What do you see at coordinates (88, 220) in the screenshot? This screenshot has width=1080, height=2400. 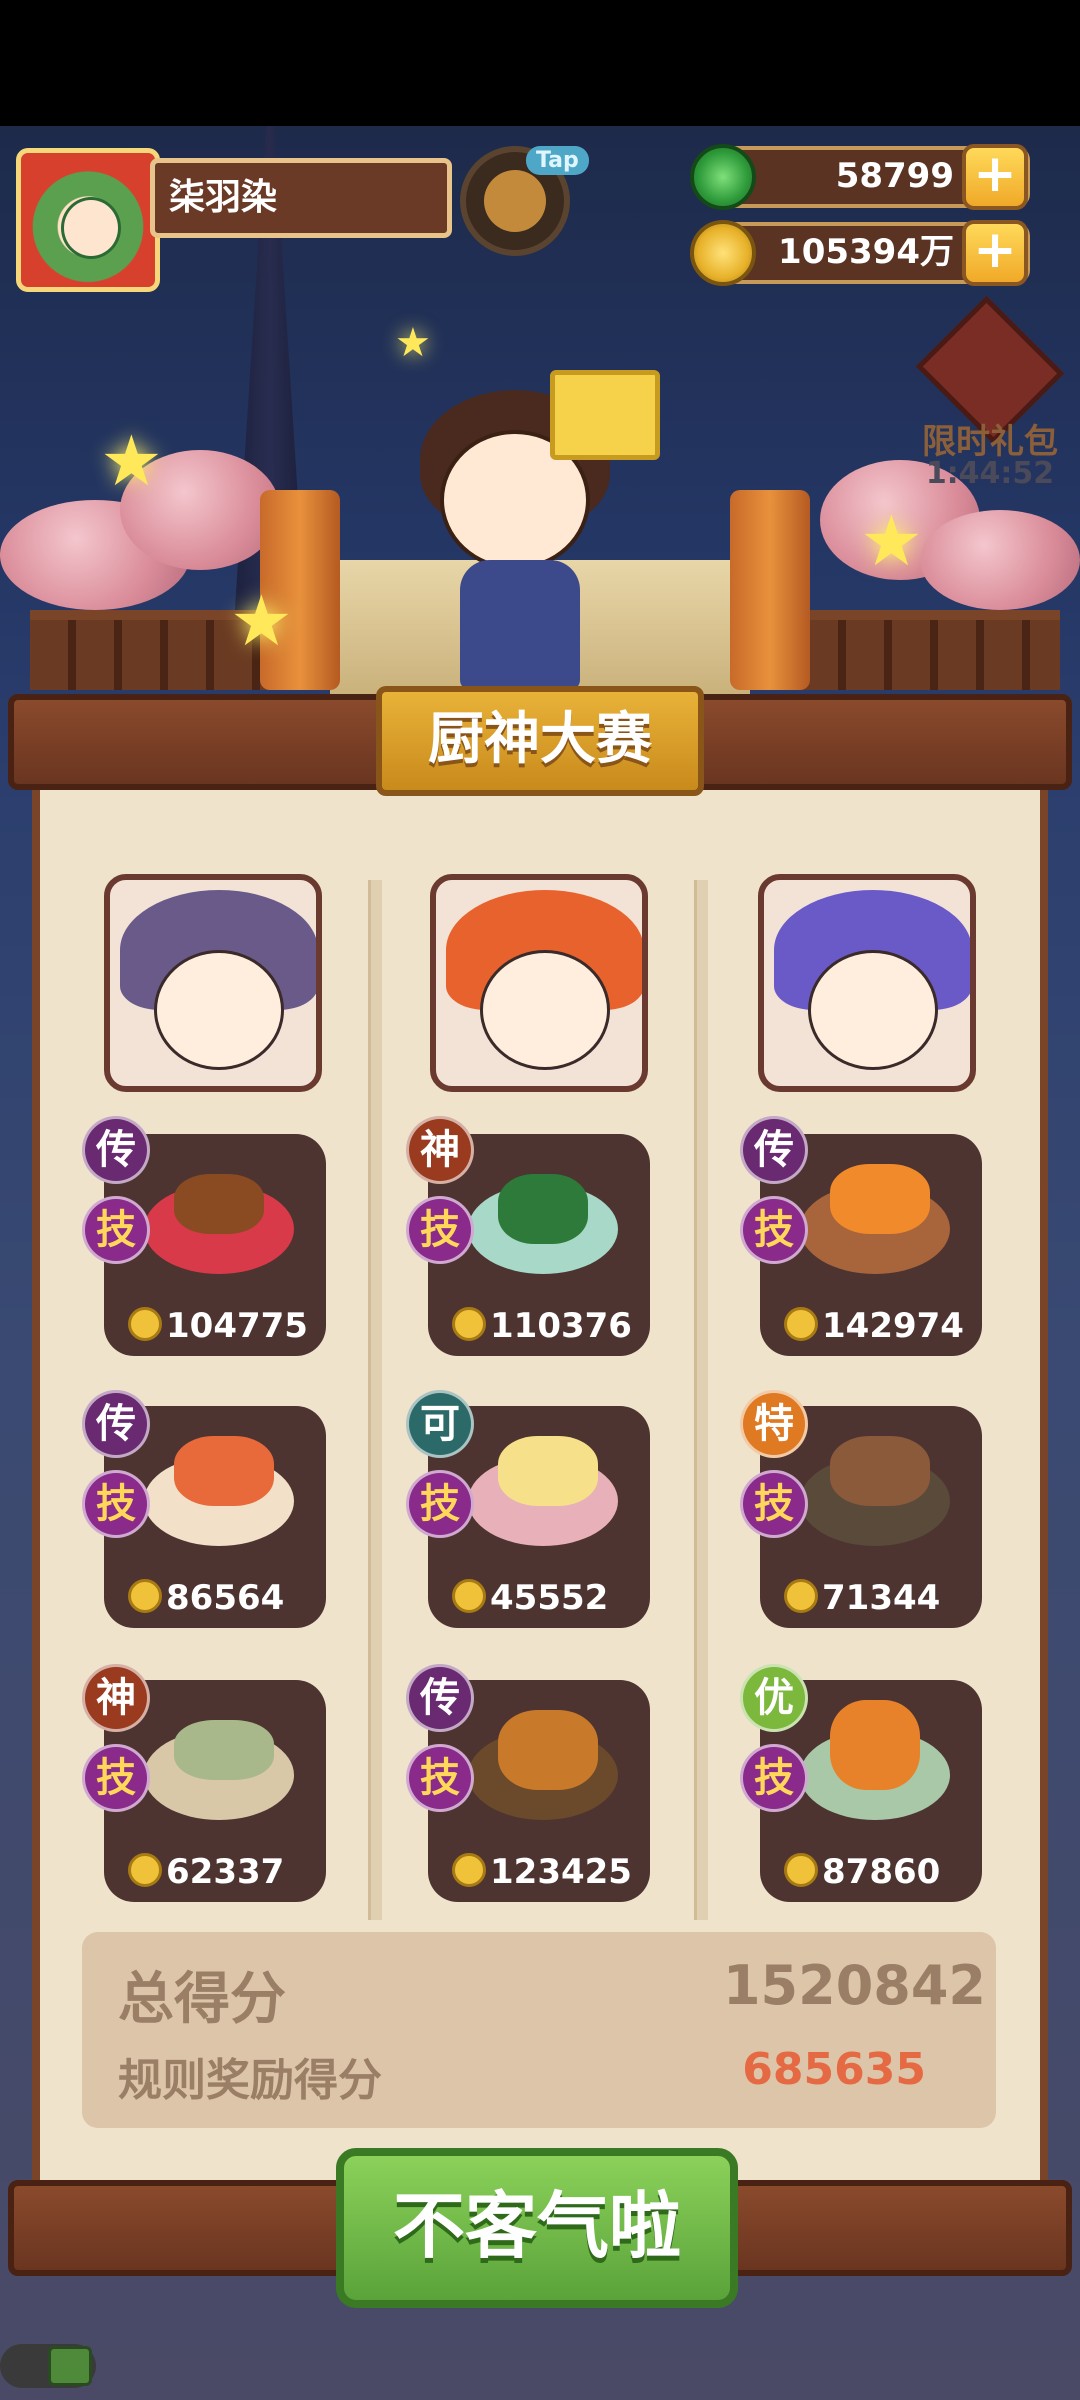 I see `player-avatar` at bounding box center [88, 220].